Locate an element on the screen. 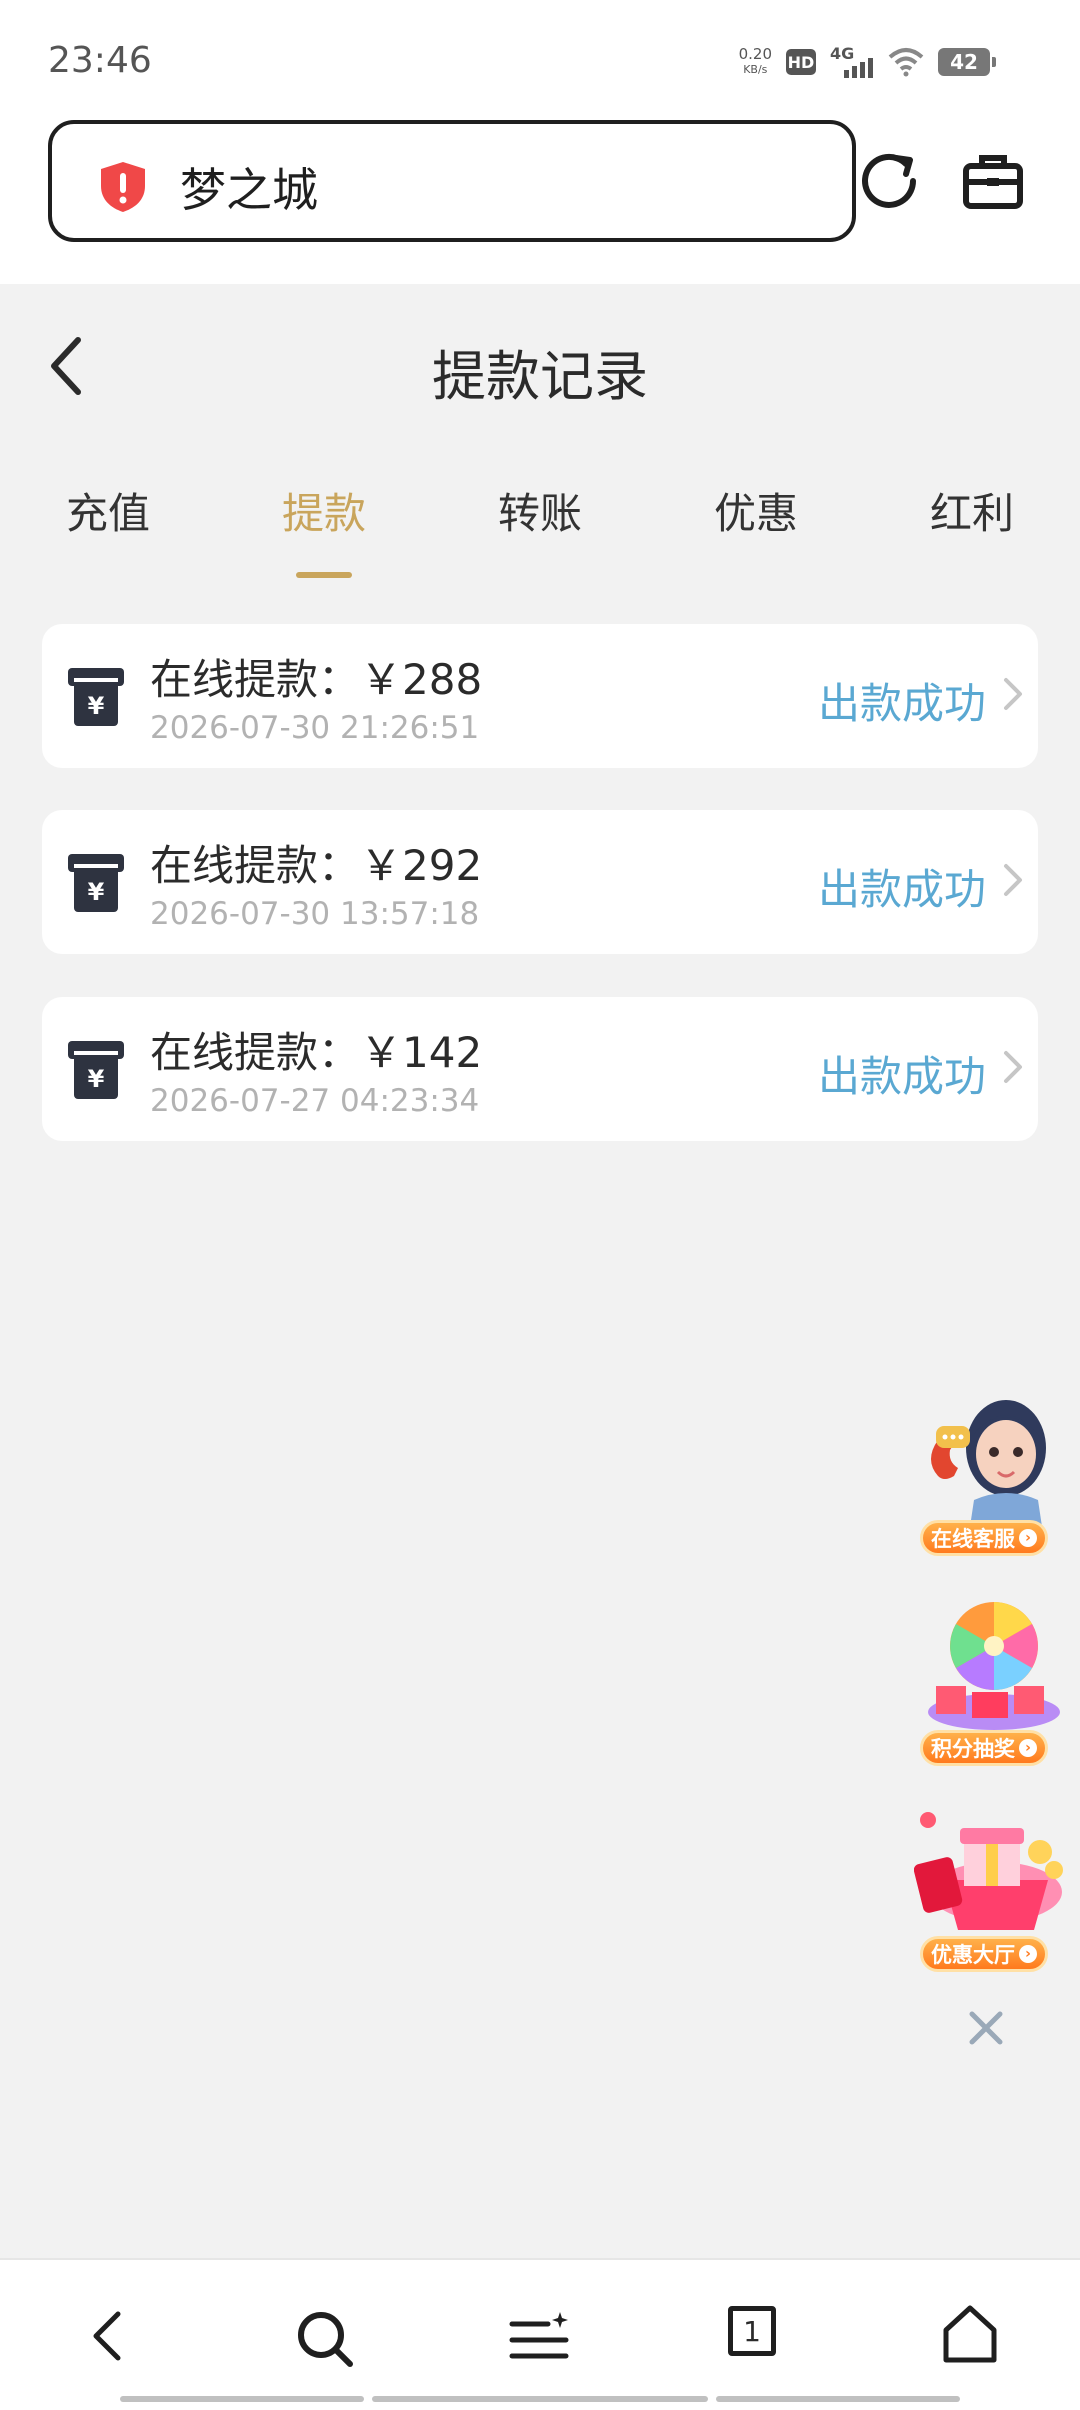  wifi-icon is located at coordinates (906, 62).